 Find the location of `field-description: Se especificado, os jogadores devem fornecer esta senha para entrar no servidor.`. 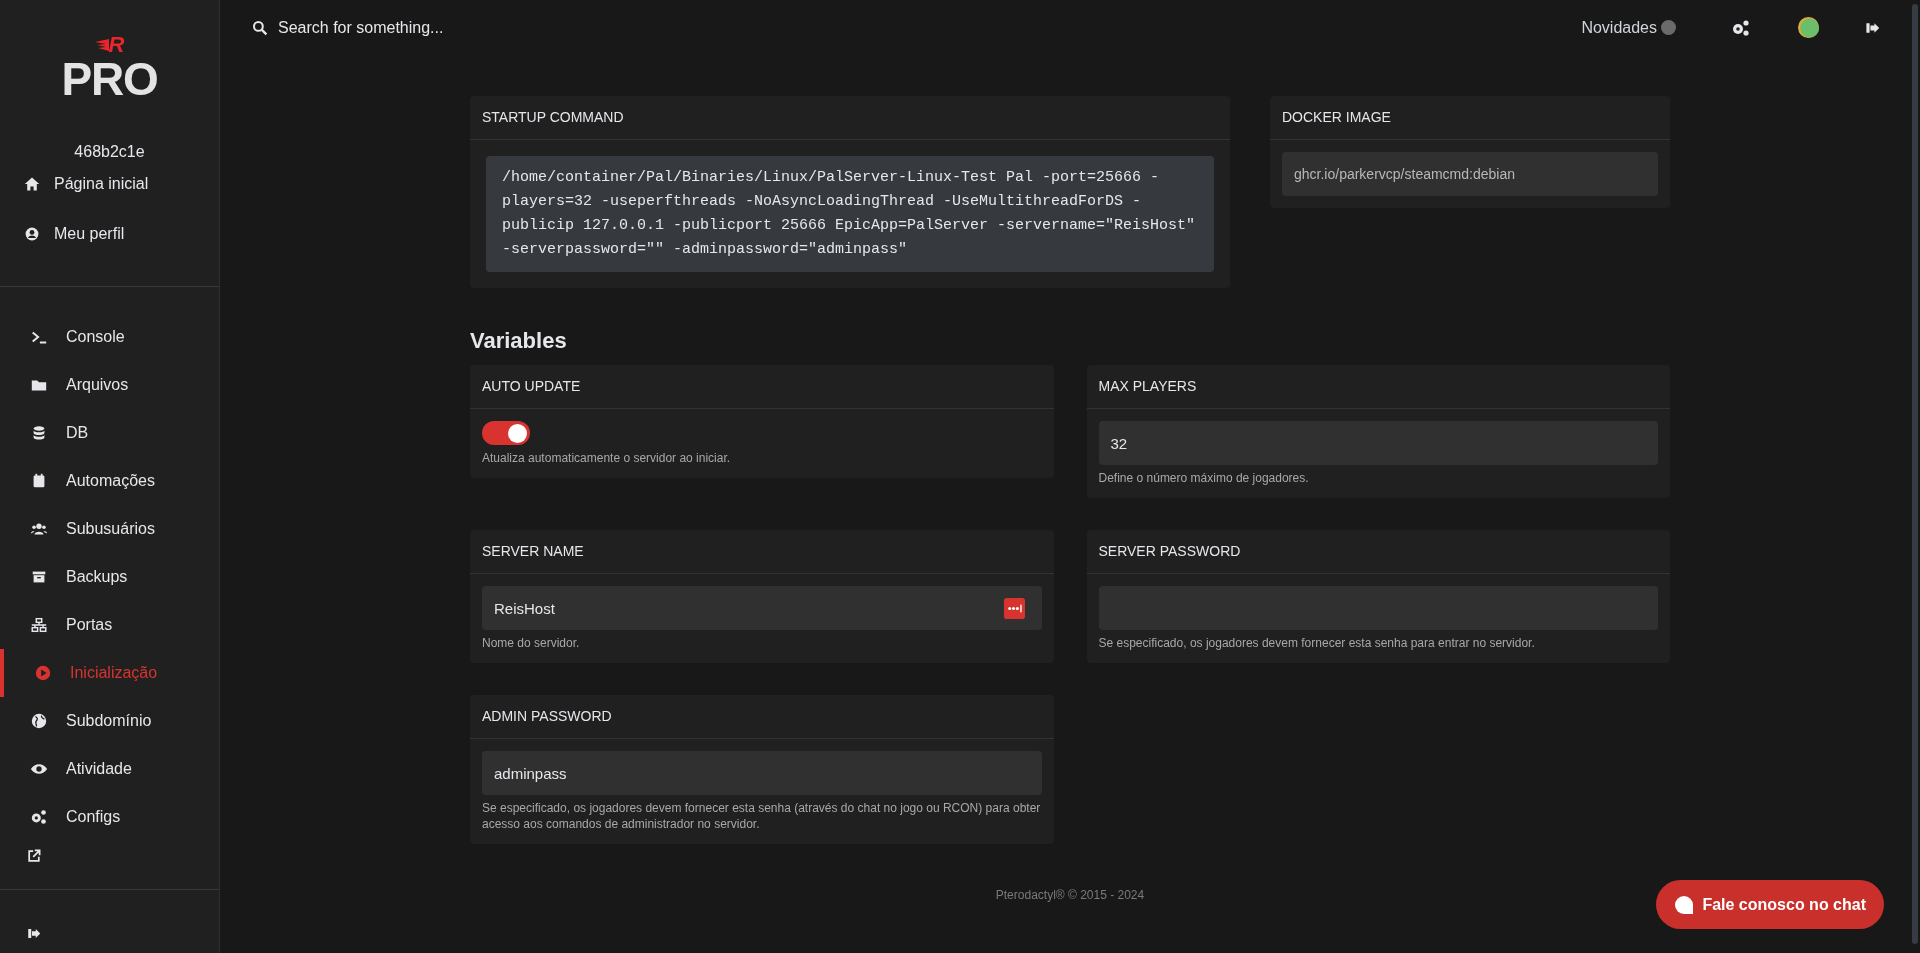

field-description: Se especificado, os jogadores devem fornecer esta senha para entrar no servidor. is located at coordinates (1317, 643).